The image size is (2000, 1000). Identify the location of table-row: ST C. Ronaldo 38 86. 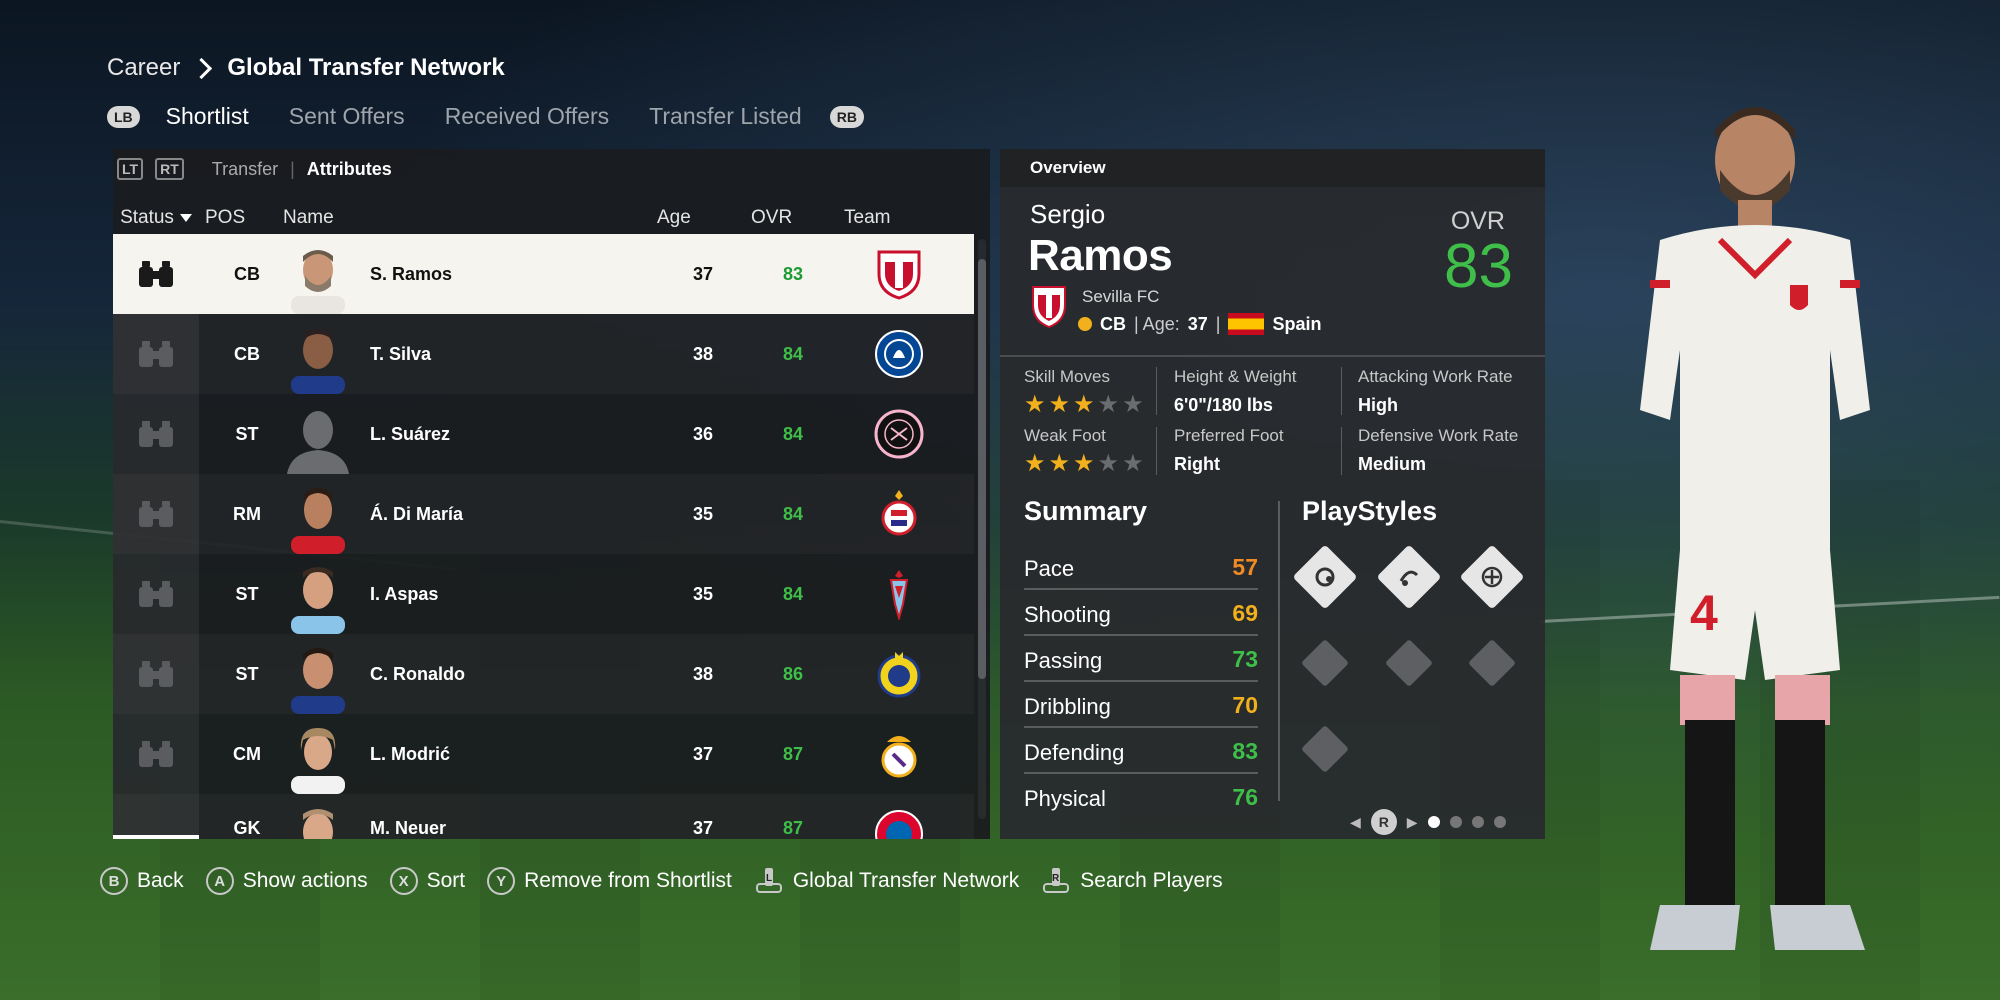
(543, 674).